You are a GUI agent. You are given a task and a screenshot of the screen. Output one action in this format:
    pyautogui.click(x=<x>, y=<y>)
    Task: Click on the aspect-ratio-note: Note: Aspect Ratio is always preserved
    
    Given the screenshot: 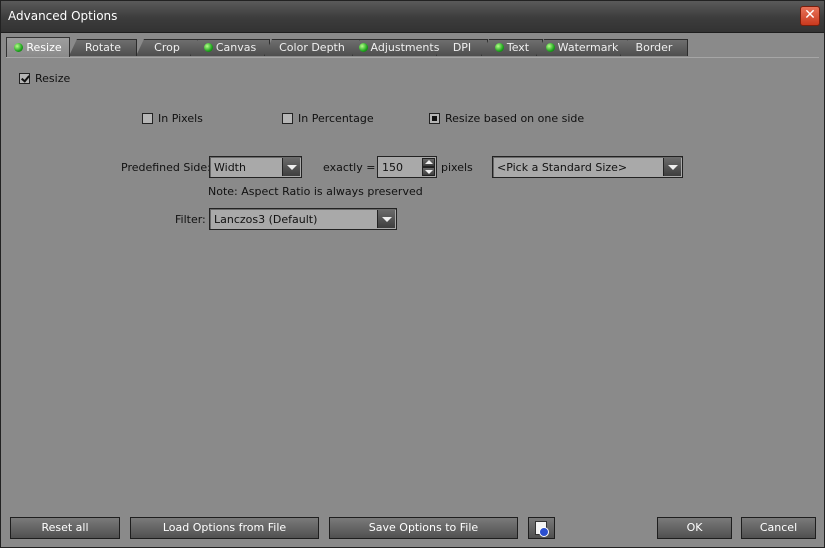 What is the action you would take?
    pyautogui.click(x=315, y=191)
    